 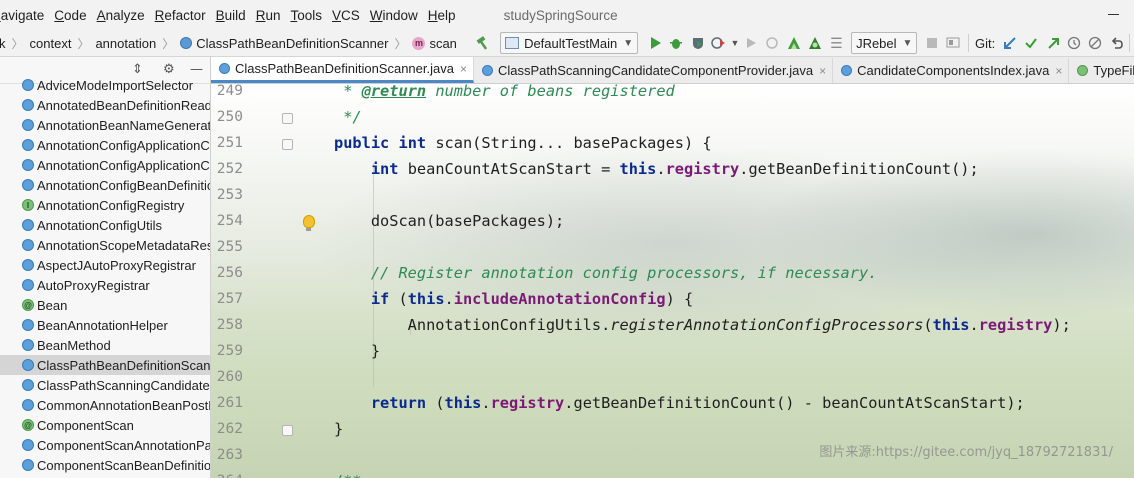 I want to click on select-icon: ☰, so click(x=836, y=43).